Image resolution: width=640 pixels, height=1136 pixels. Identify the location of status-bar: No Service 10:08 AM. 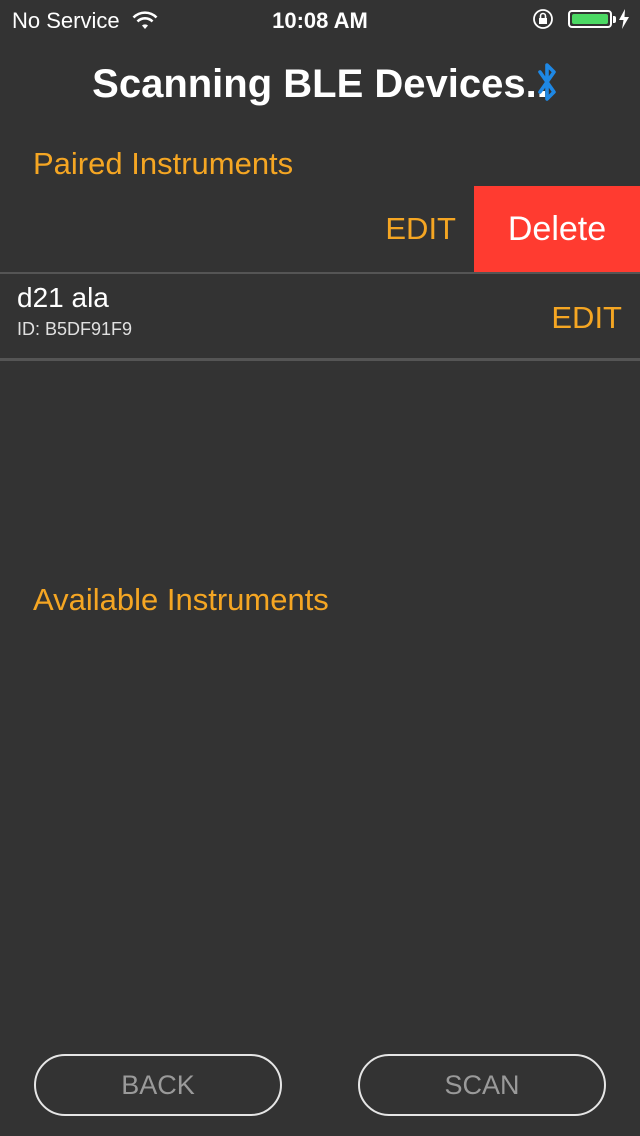
(320, 20).